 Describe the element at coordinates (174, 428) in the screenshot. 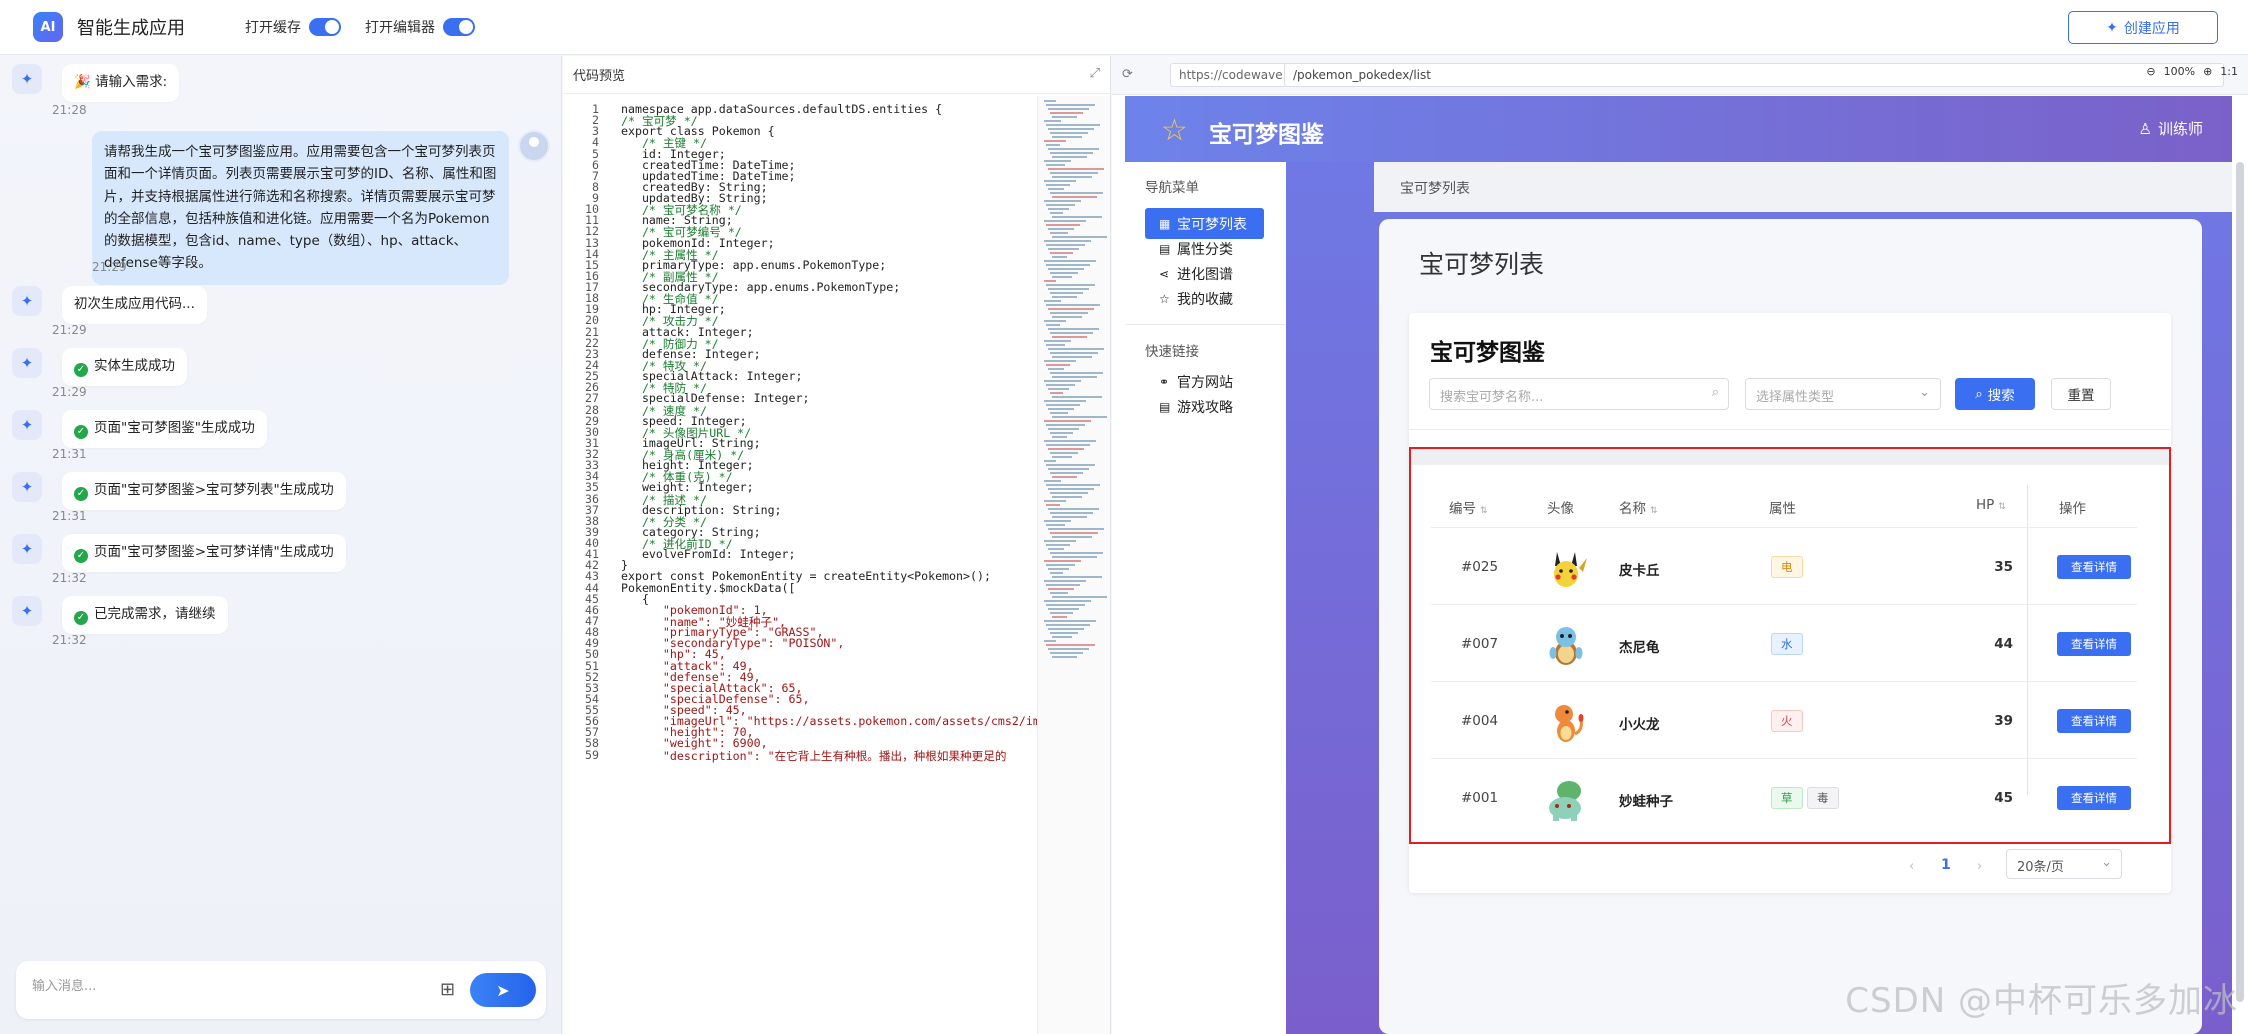

I see `message-text: 页面"宝可梦图鉴"生成成功` at that location.